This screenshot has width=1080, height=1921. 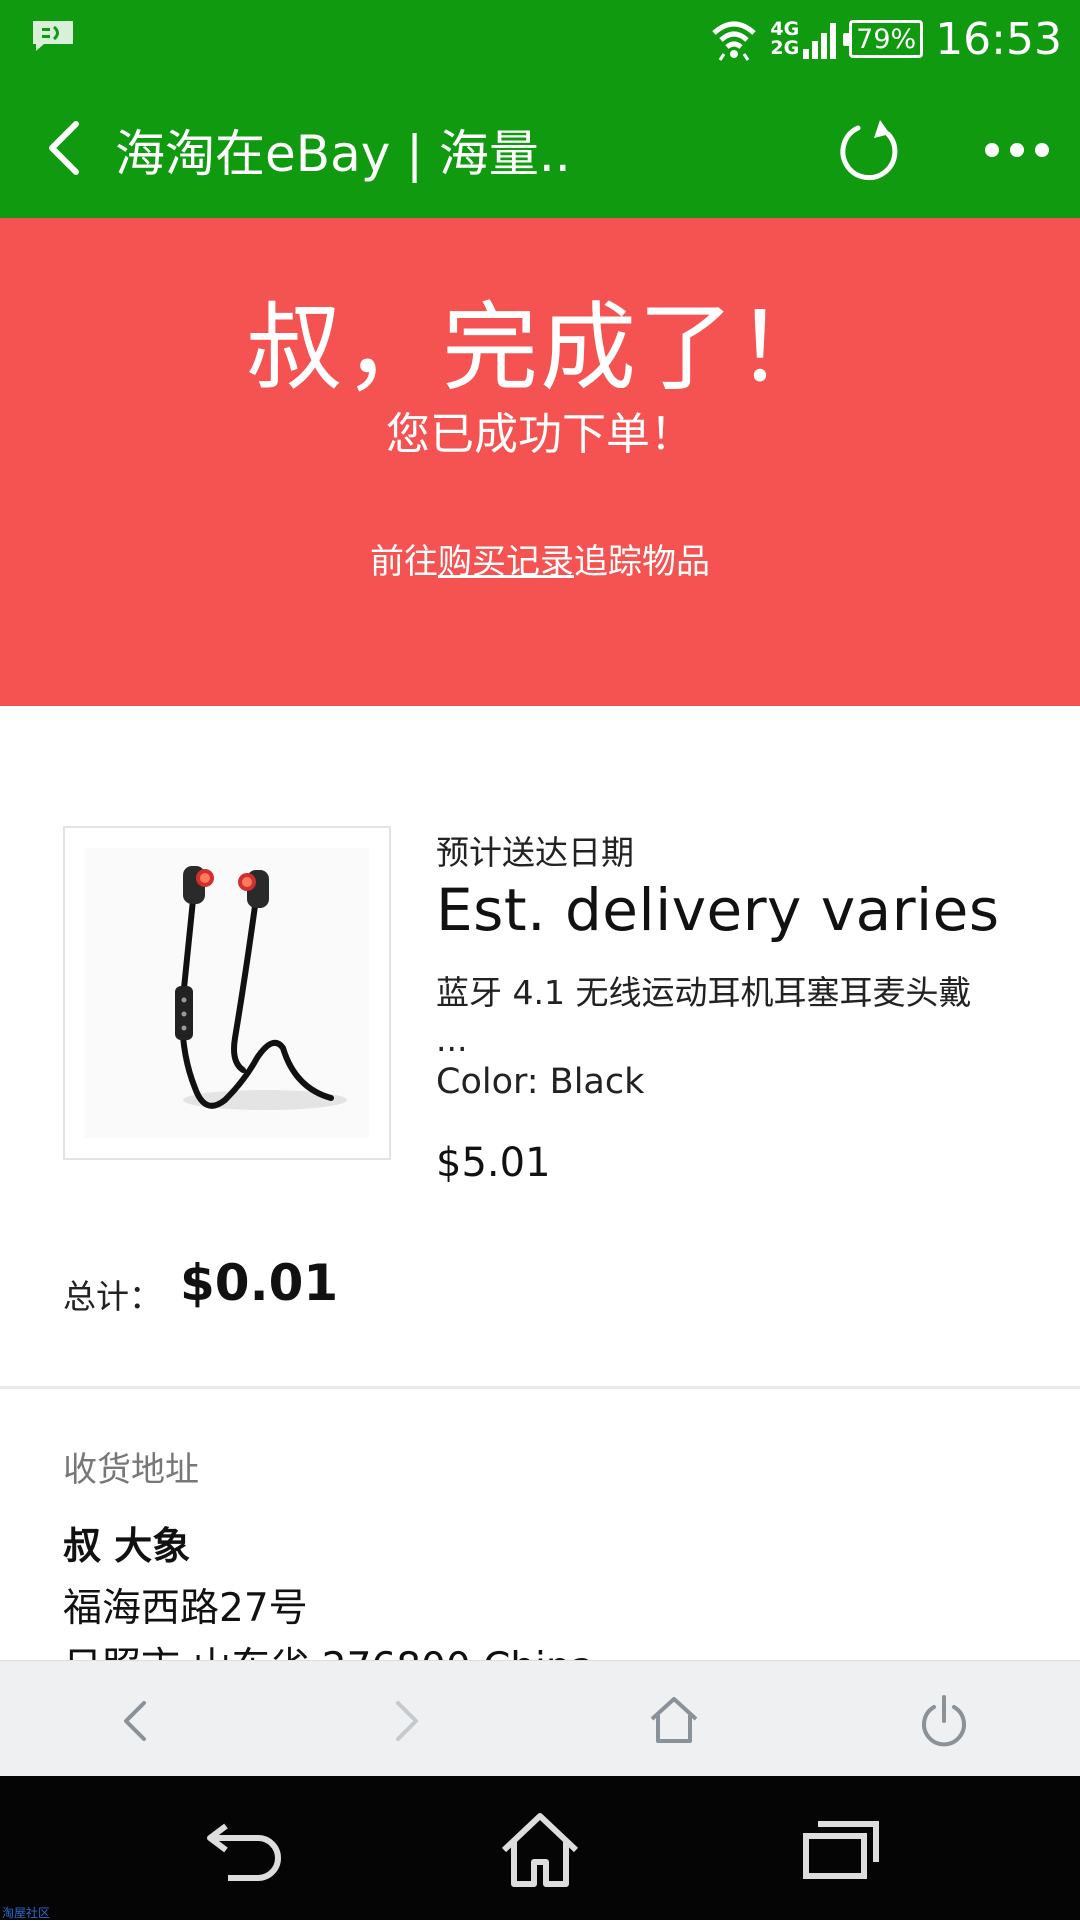 I want to click on network-indicator: 4G 2G, so click(x=803, y=39).